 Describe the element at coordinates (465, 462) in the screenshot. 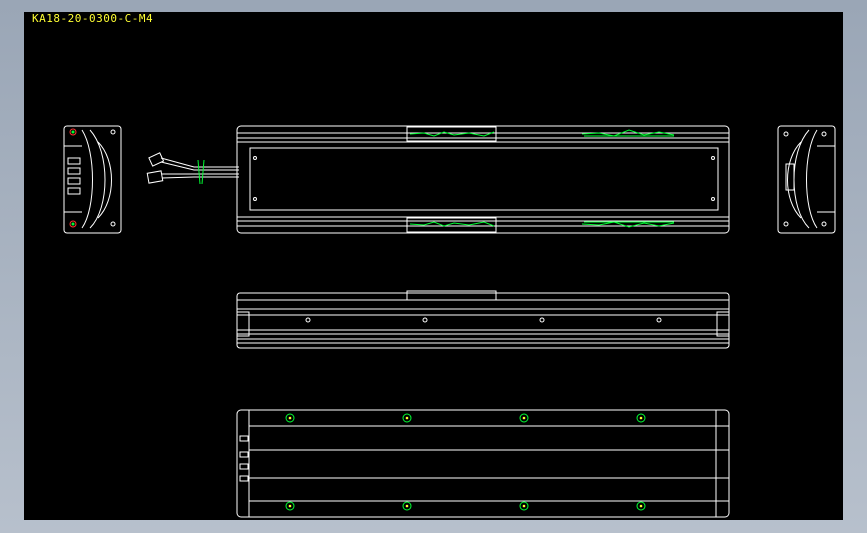

I see `mount-hole-markers` at that location.